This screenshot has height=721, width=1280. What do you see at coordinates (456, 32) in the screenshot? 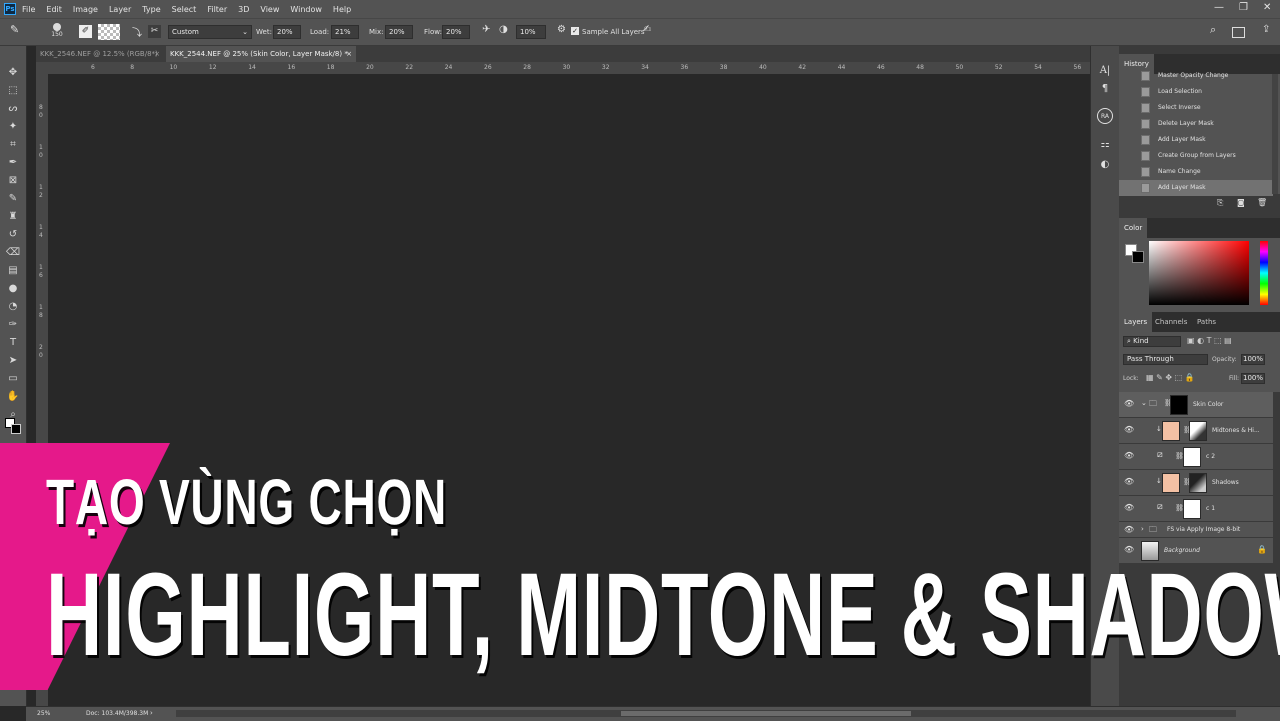
I see `flow-field: 20%` at bounding box center [456, 32].